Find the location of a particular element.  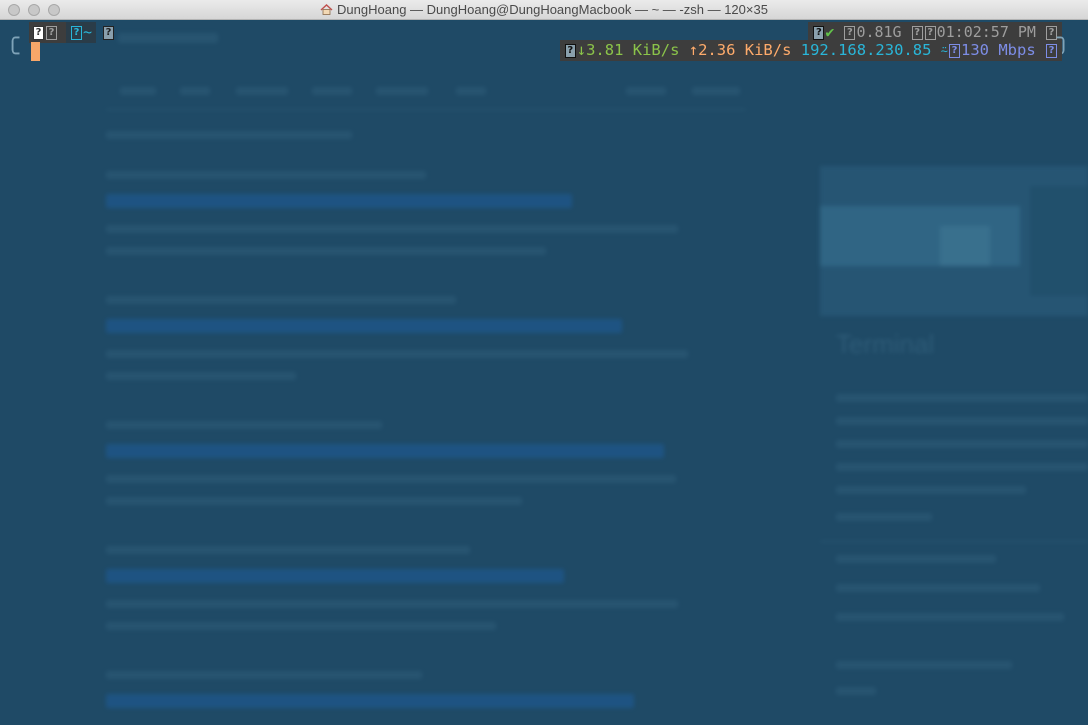

prompt-end-icon: ? is located at coordinates (108, 32).